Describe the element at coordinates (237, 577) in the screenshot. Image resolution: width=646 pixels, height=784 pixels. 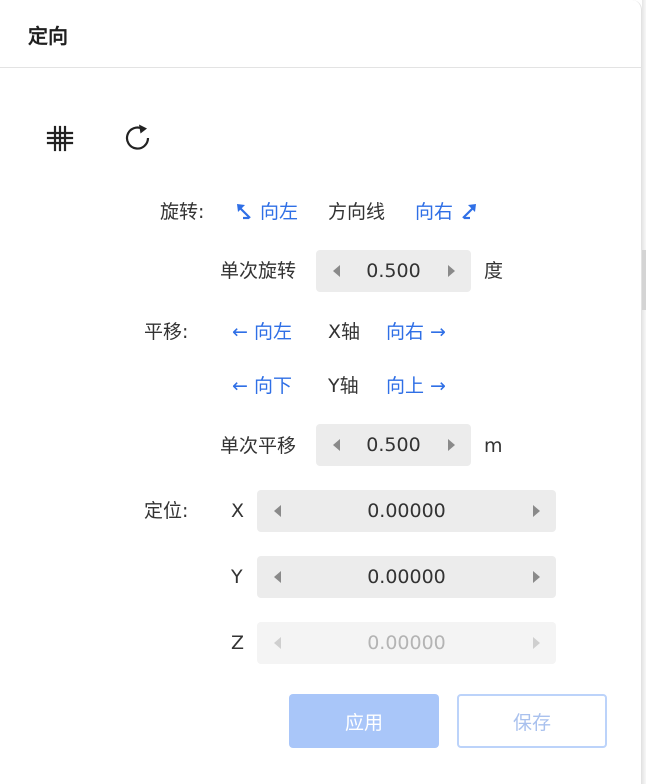
I see `position-y-label: Y` at that location.